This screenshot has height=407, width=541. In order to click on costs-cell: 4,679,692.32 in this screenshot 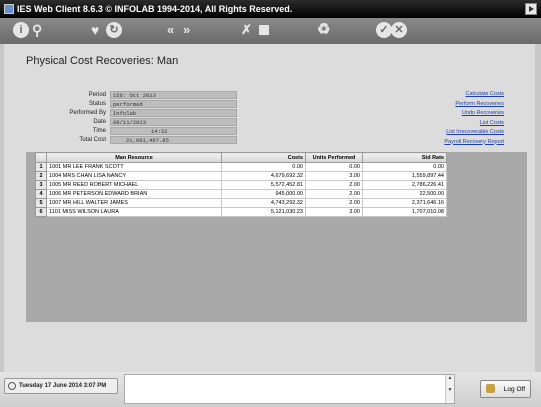, I will do `click(263, 176)`.